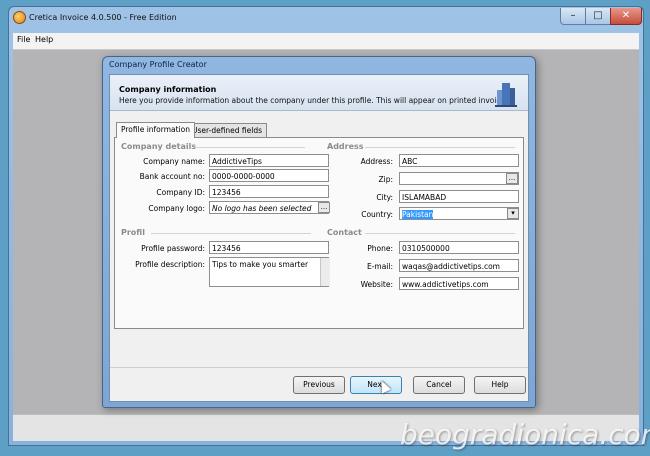 This screenshot has width=650, height=456. What do you see at coordinates (459, 213) in the screenshot?
I see `country-select: Pakistan` at bounding box center [459, 213].